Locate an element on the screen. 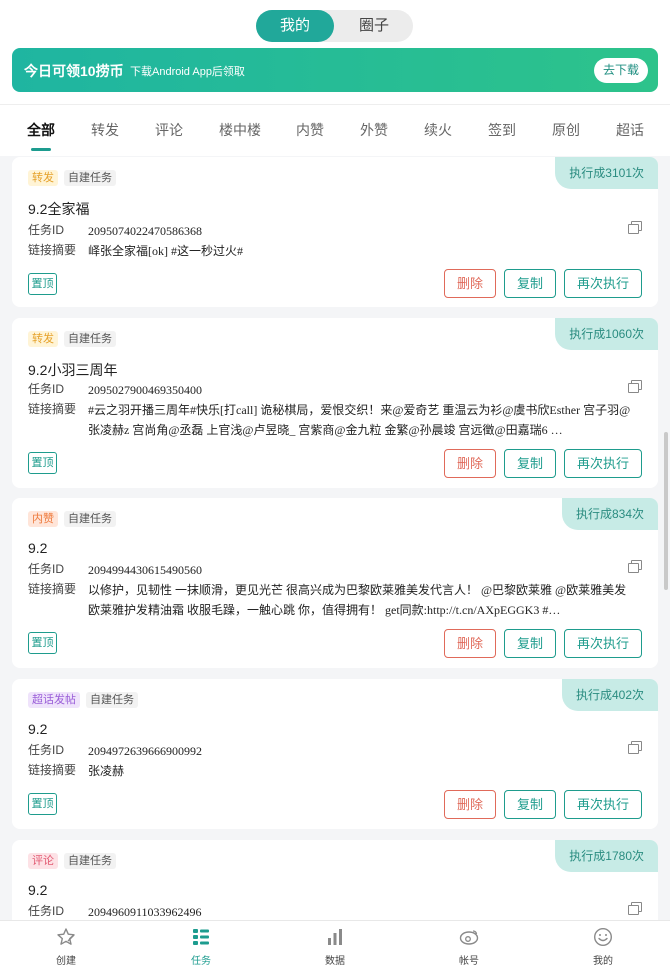  banner-subtitle: 下载Android App后领取 is located at coordinates (187, 72).